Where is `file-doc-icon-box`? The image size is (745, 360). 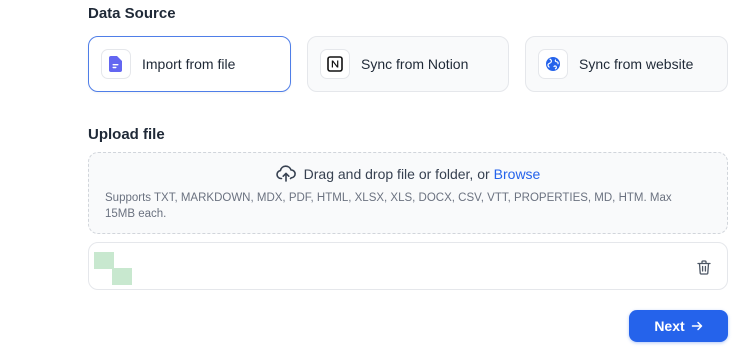 file-doc-icon-box is located at coordinates (116, 64).